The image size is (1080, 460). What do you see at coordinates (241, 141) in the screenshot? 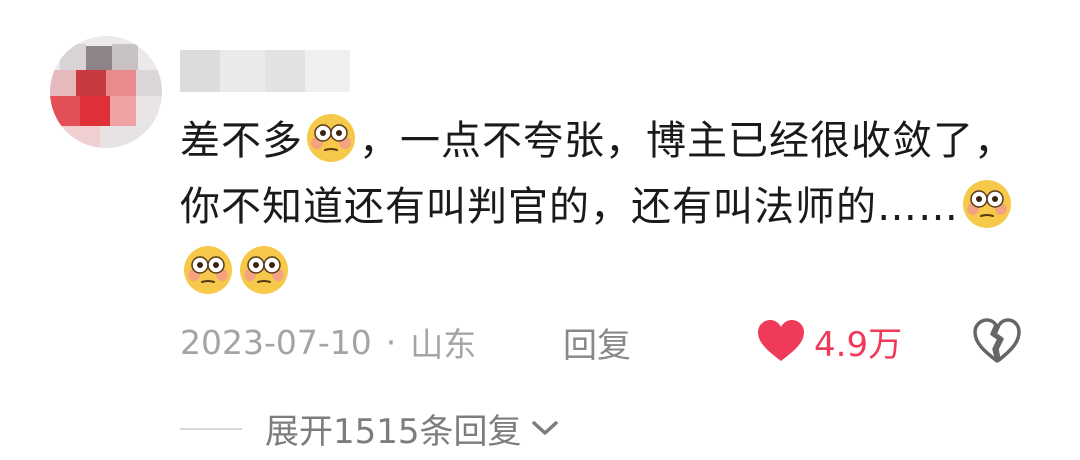
I see `comment-text-part1: 差不多` at bounding box center [241, 141].